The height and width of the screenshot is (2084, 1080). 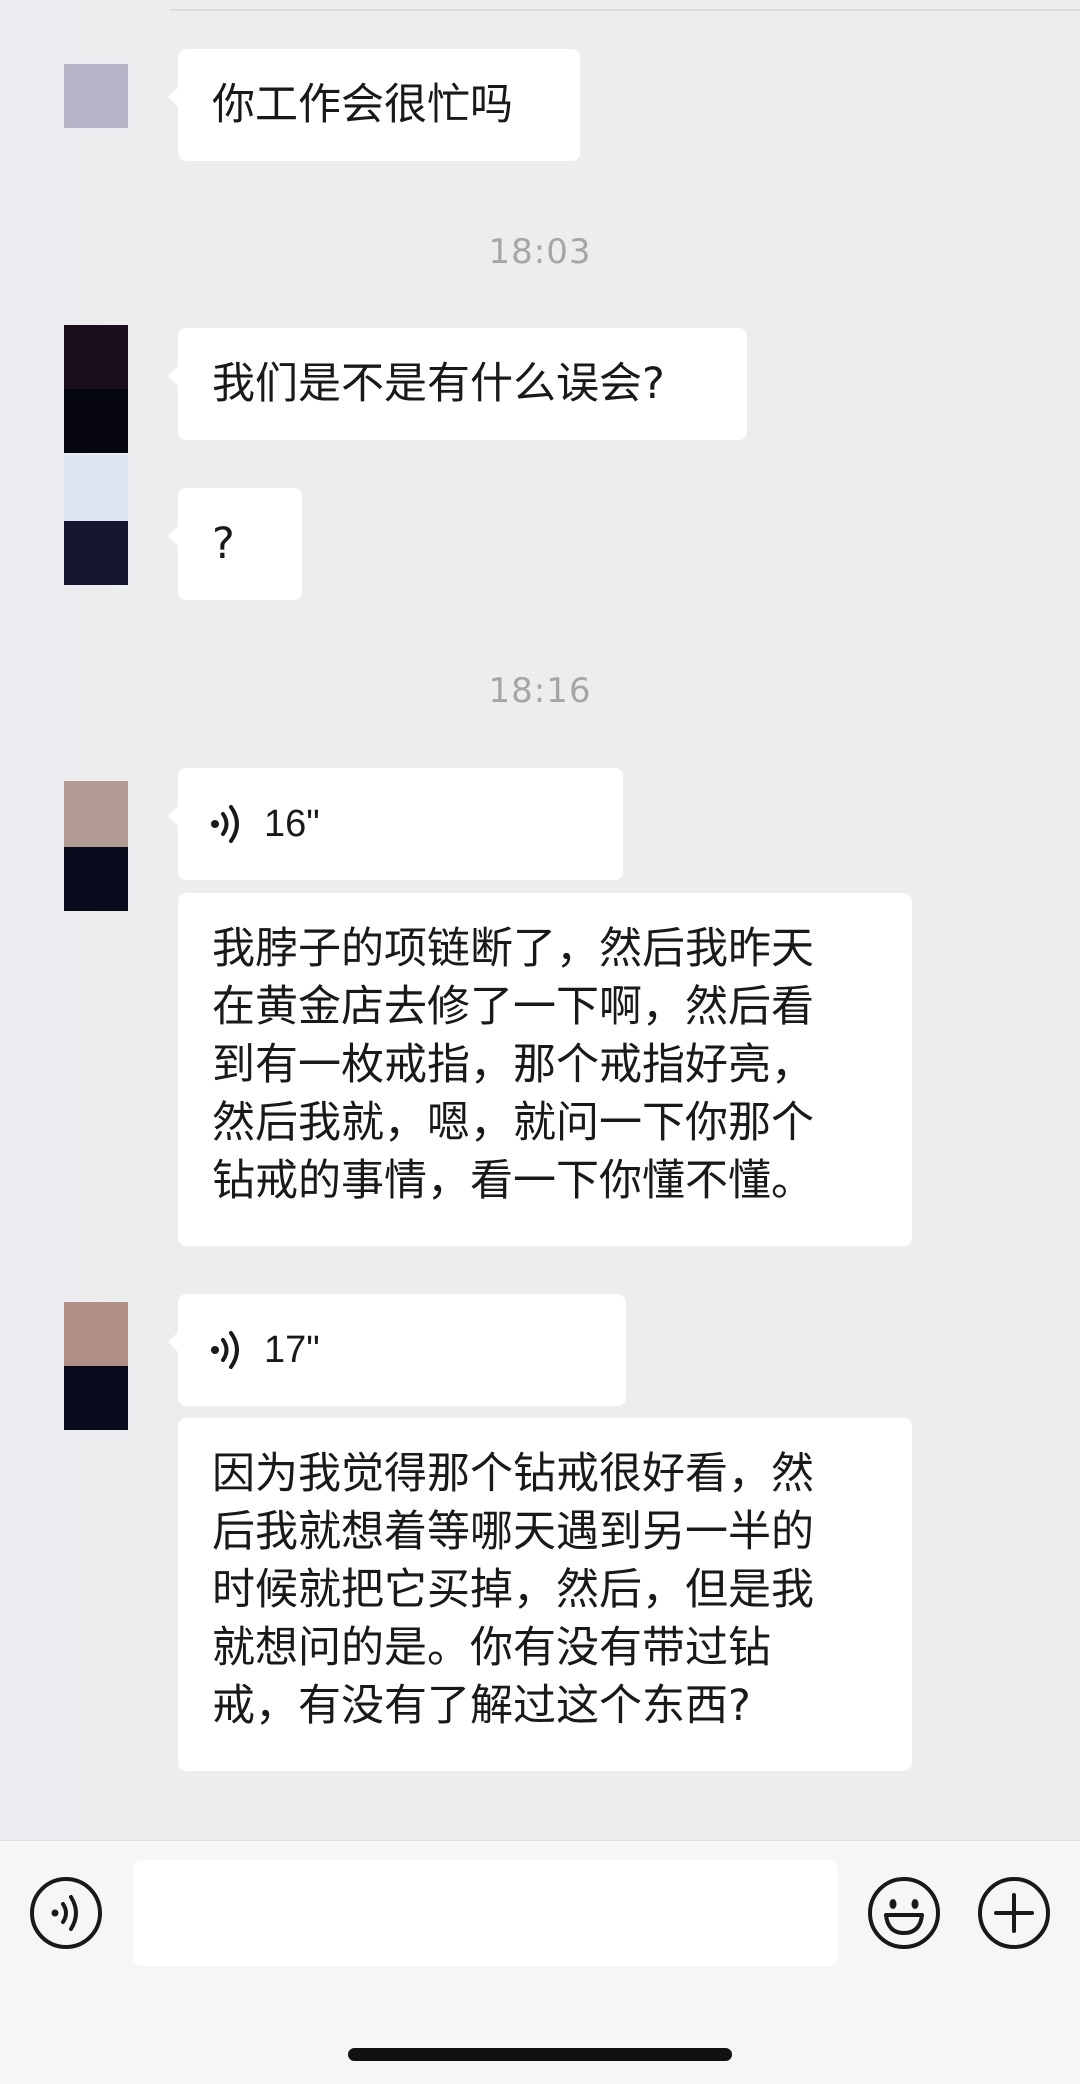 What do you see at coordinates (485, 1913) in the screenshot?
I see `message-input` at bounding box center [485, 1913].